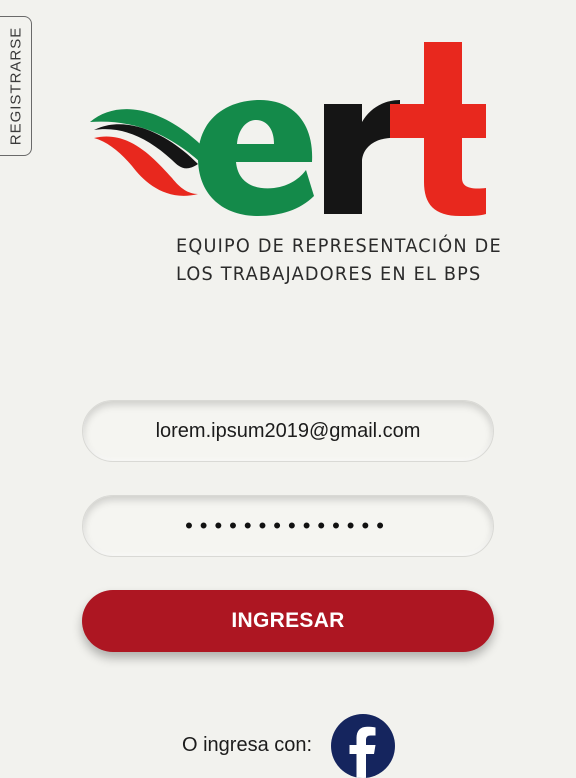  Describe the element at coordinates (438, 129) in the screenshot. I see `logo-letter-t` at that location.